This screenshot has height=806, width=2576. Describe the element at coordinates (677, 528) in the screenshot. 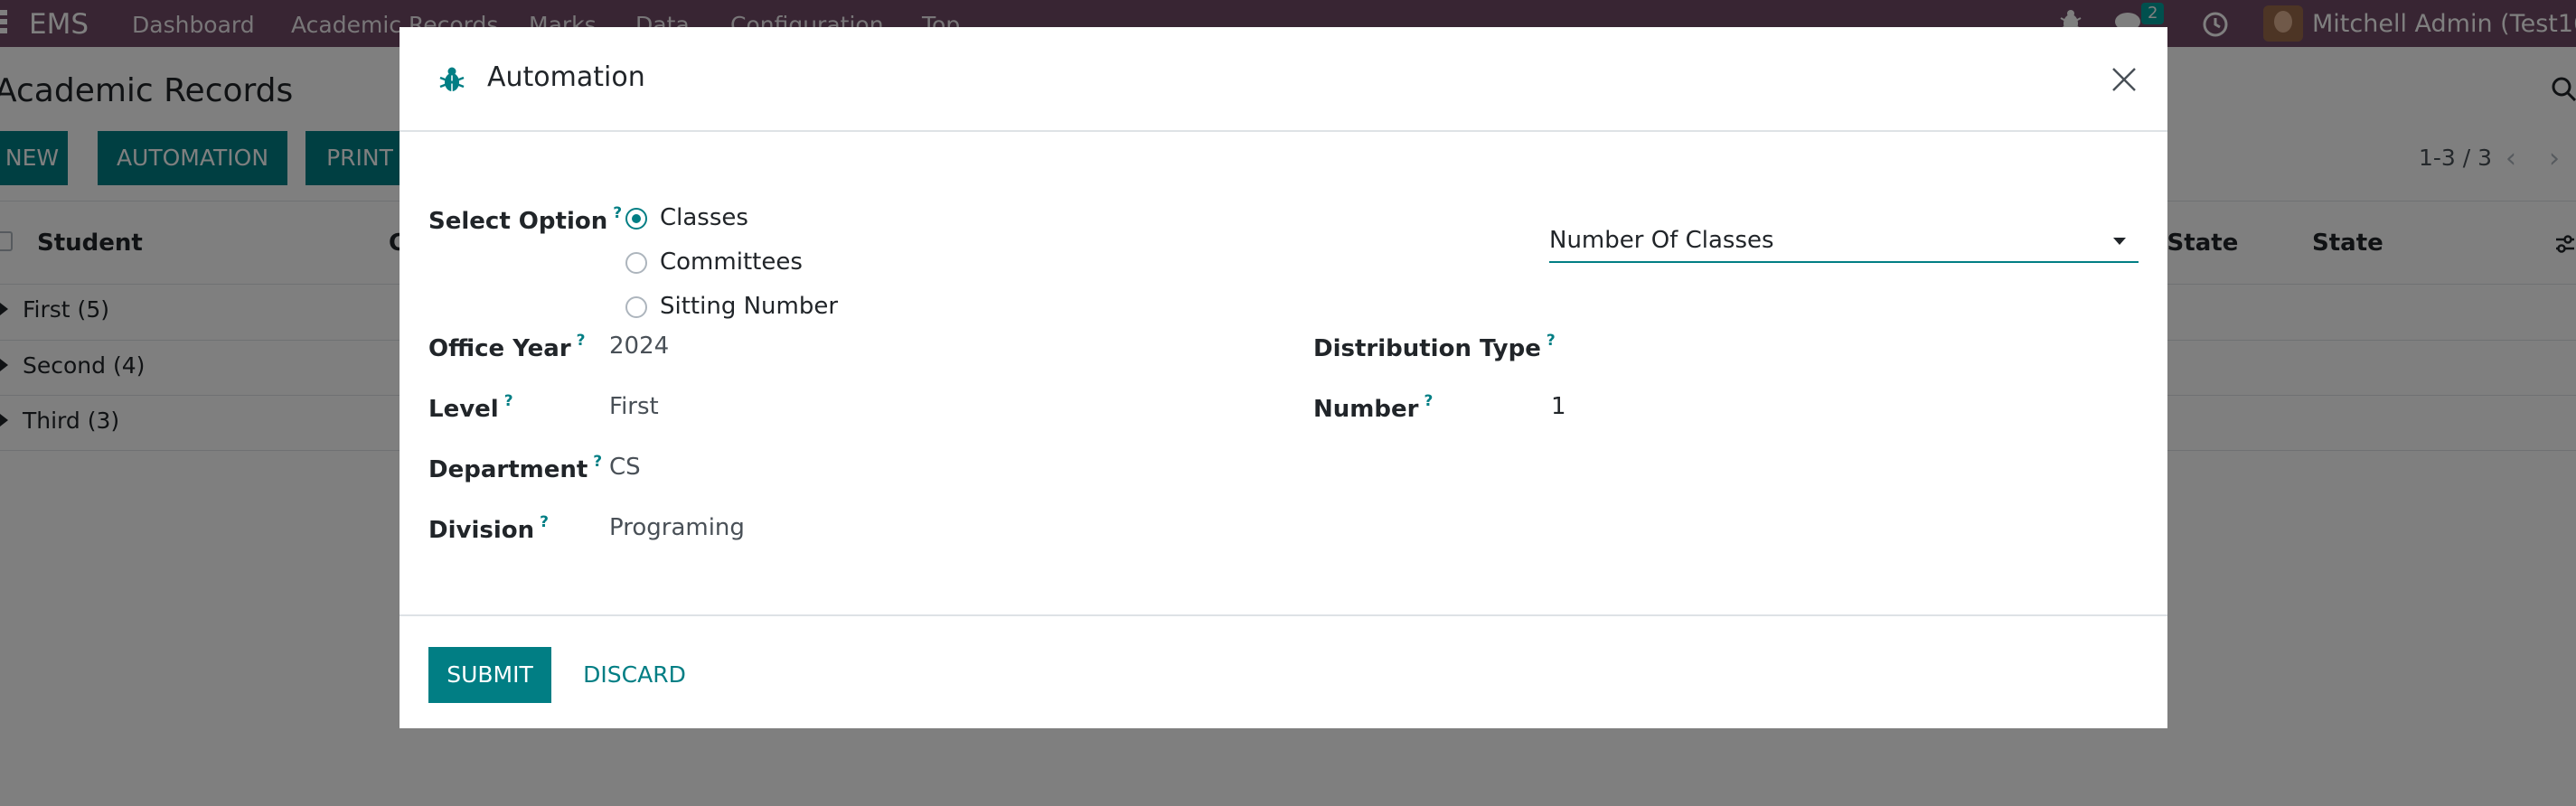

I see `division-value: Programing` at that location.